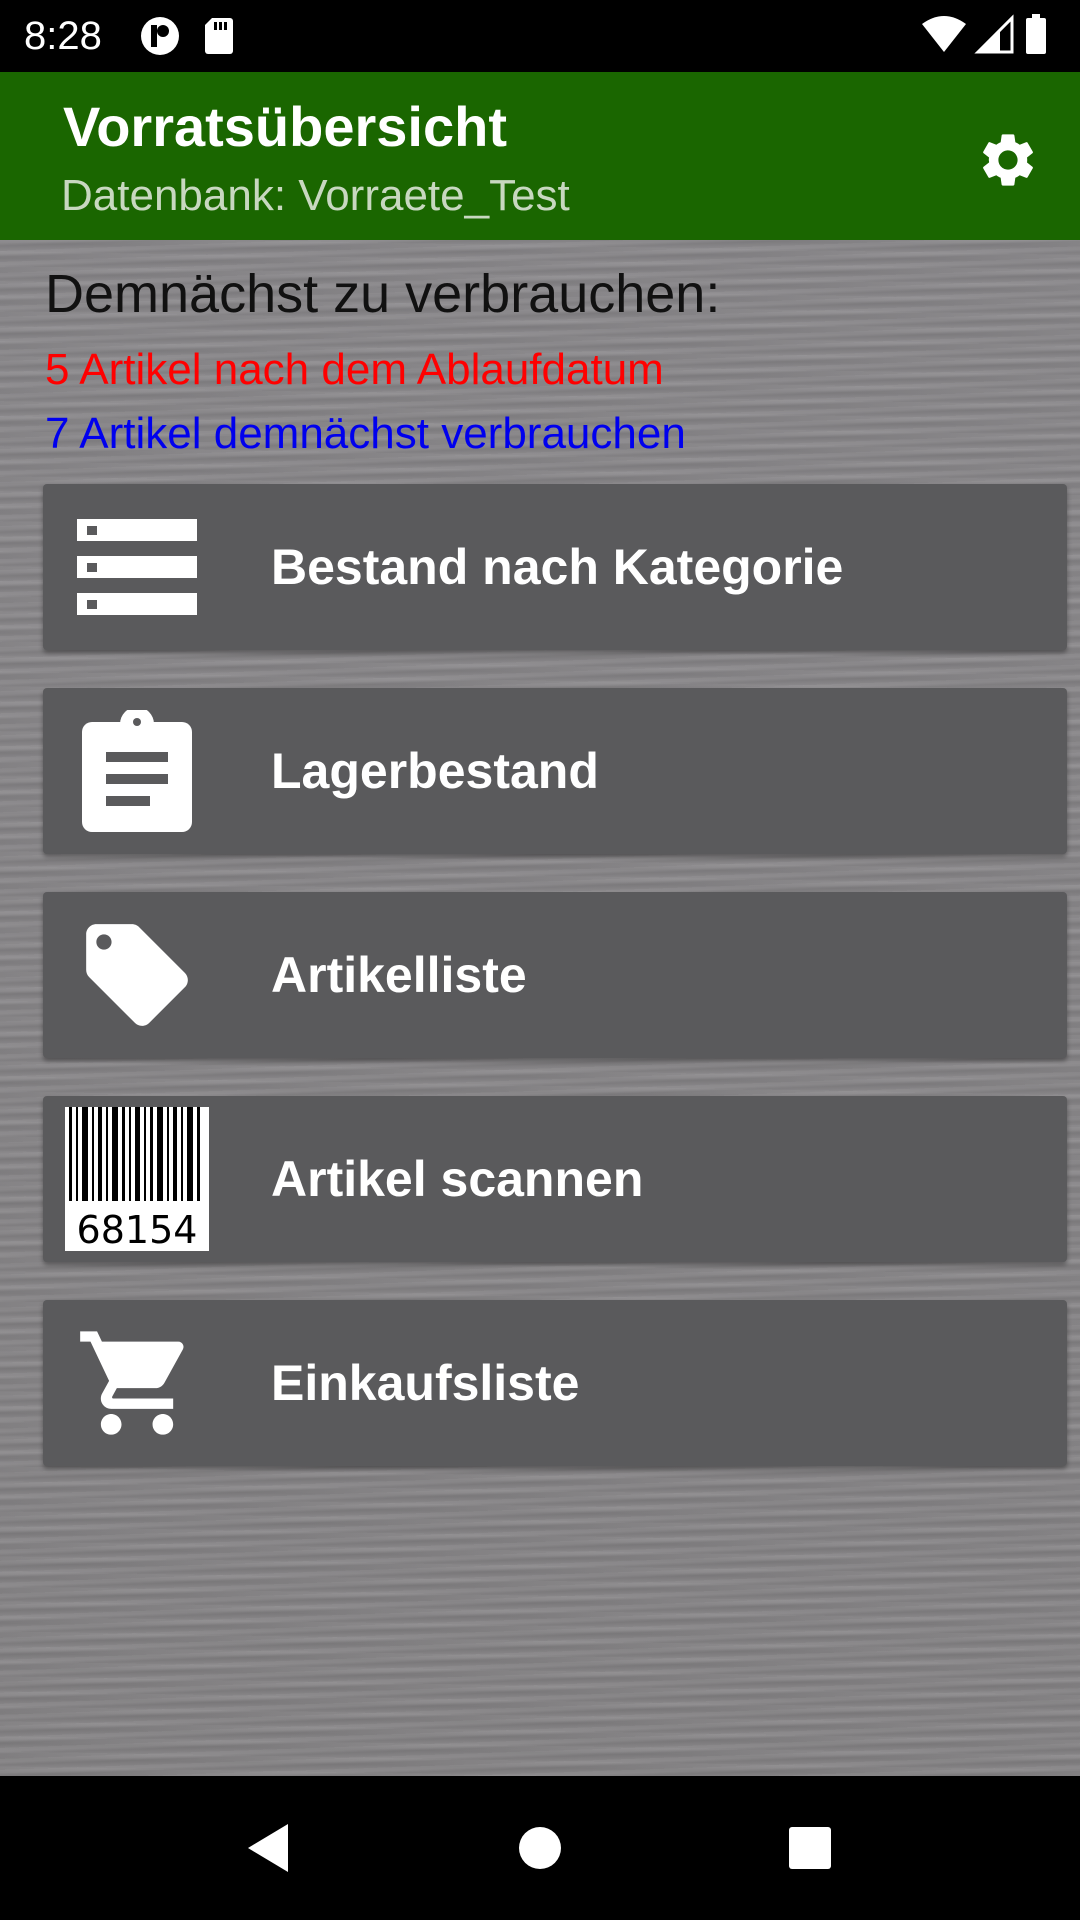 This screenshot has width=1080, height=1920. Describe the element at coordinates (425, 1383) in the screenshot. I see `menu-label: Einkaufsliste` at that location.